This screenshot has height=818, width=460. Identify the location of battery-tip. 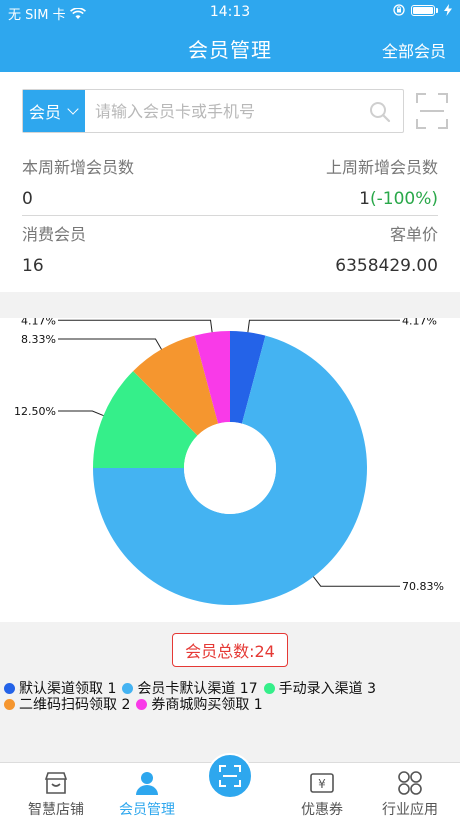
(437, 10).